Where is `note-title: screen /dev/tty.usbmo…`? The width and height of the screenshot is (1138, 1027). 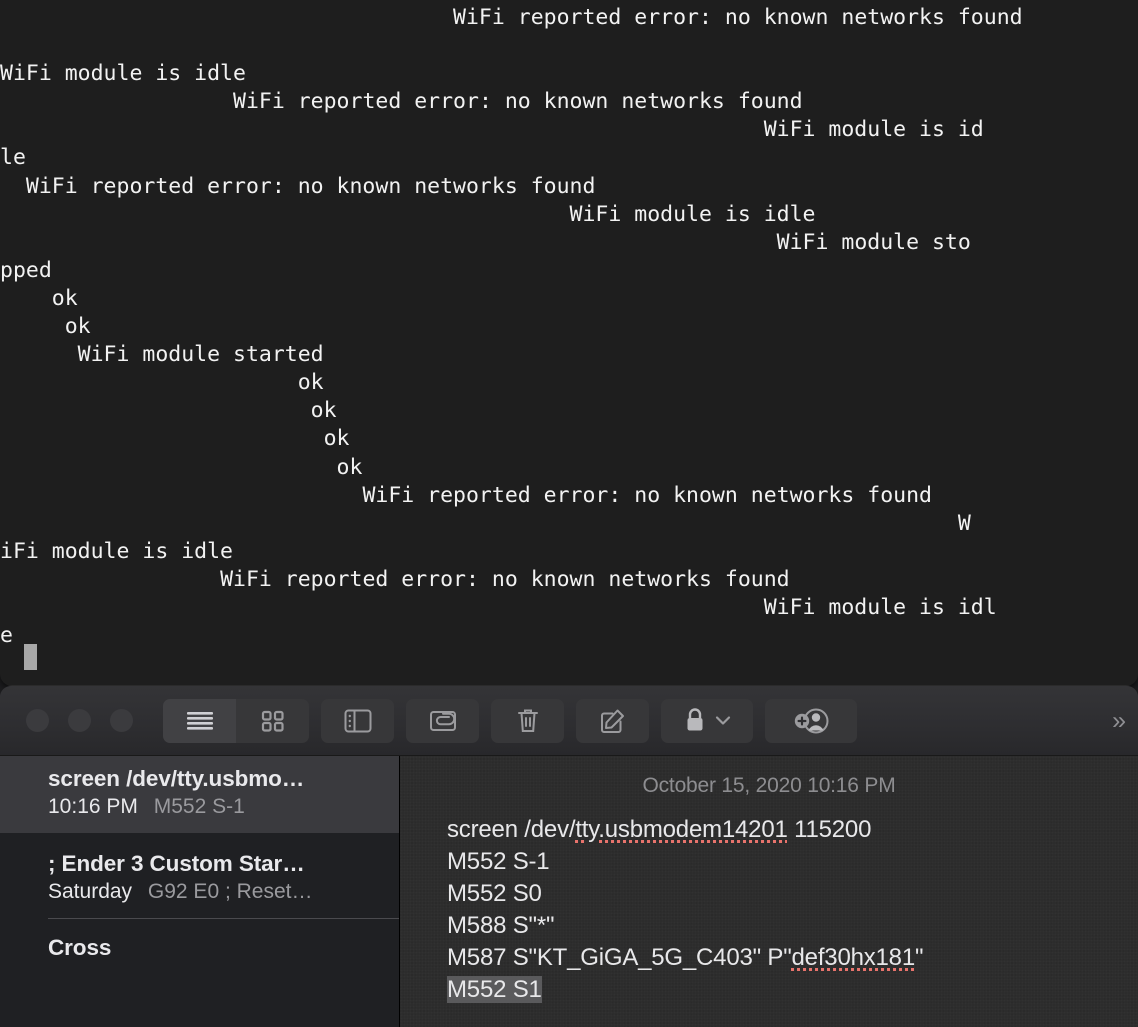
note-title: screen /dev/tty.usbmo… is located at coordinates (176, 778).